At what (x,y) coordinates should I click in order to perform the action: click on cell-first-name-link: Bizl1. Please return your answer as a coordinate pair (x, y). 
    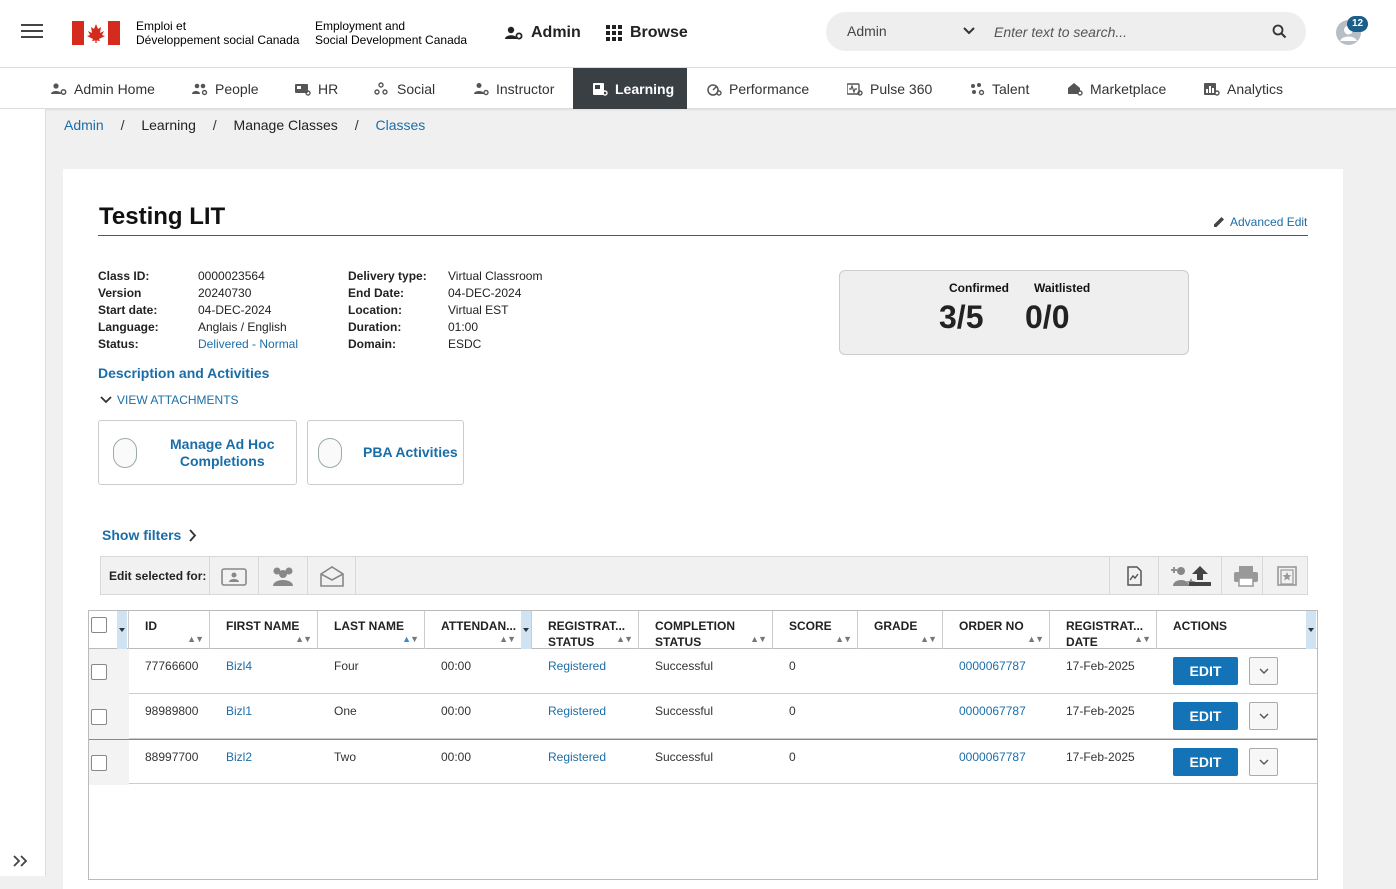
    Looking at the image, I should click on (239, 711).